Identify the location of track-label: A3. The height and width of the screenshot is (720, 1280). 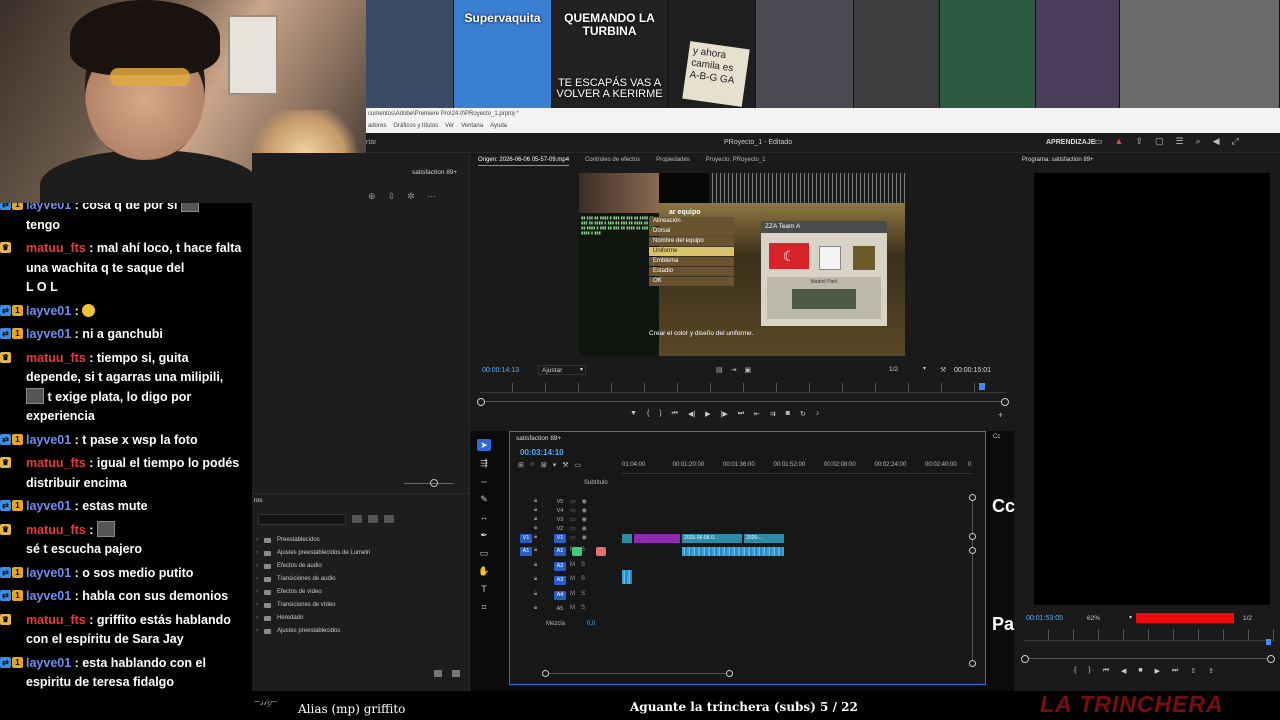
(560, 580).